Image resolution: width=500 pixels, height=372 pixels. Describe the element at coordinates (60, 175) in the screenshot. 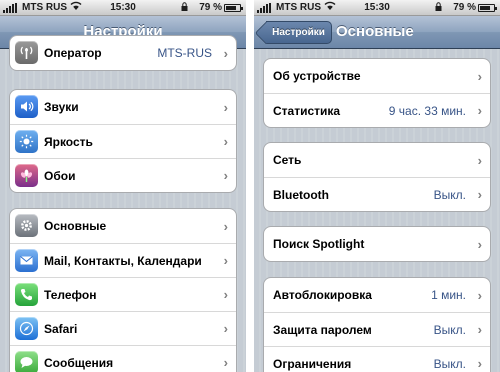

I see `settings-row-label: Обои` at that location.